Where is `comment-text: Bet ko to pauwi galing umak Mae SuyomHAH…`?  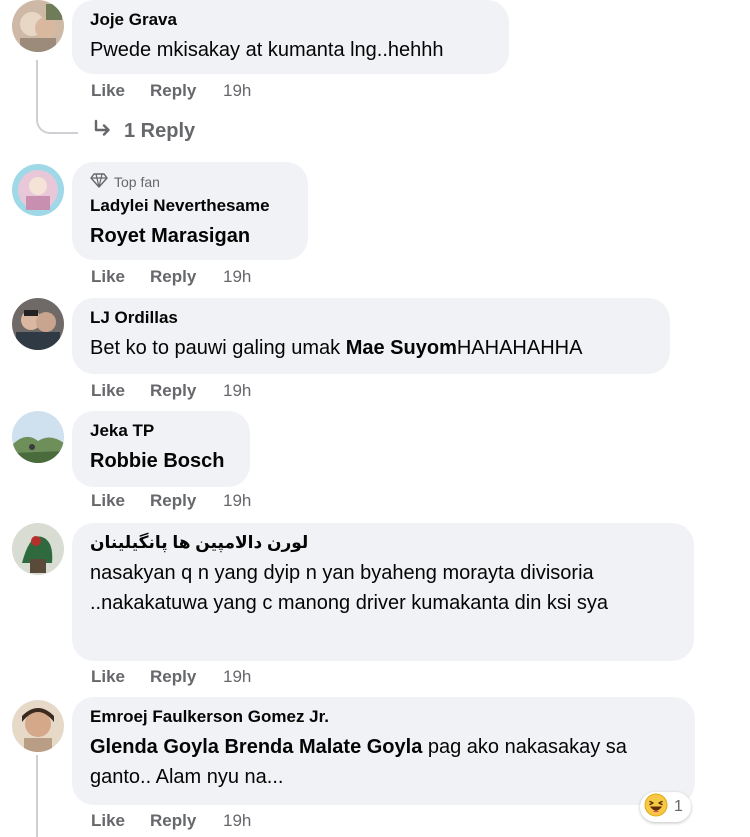
comment-text: Bet ko to pauwi galing umak Mae SuyomHAH… is located at coordinates (371, 348).